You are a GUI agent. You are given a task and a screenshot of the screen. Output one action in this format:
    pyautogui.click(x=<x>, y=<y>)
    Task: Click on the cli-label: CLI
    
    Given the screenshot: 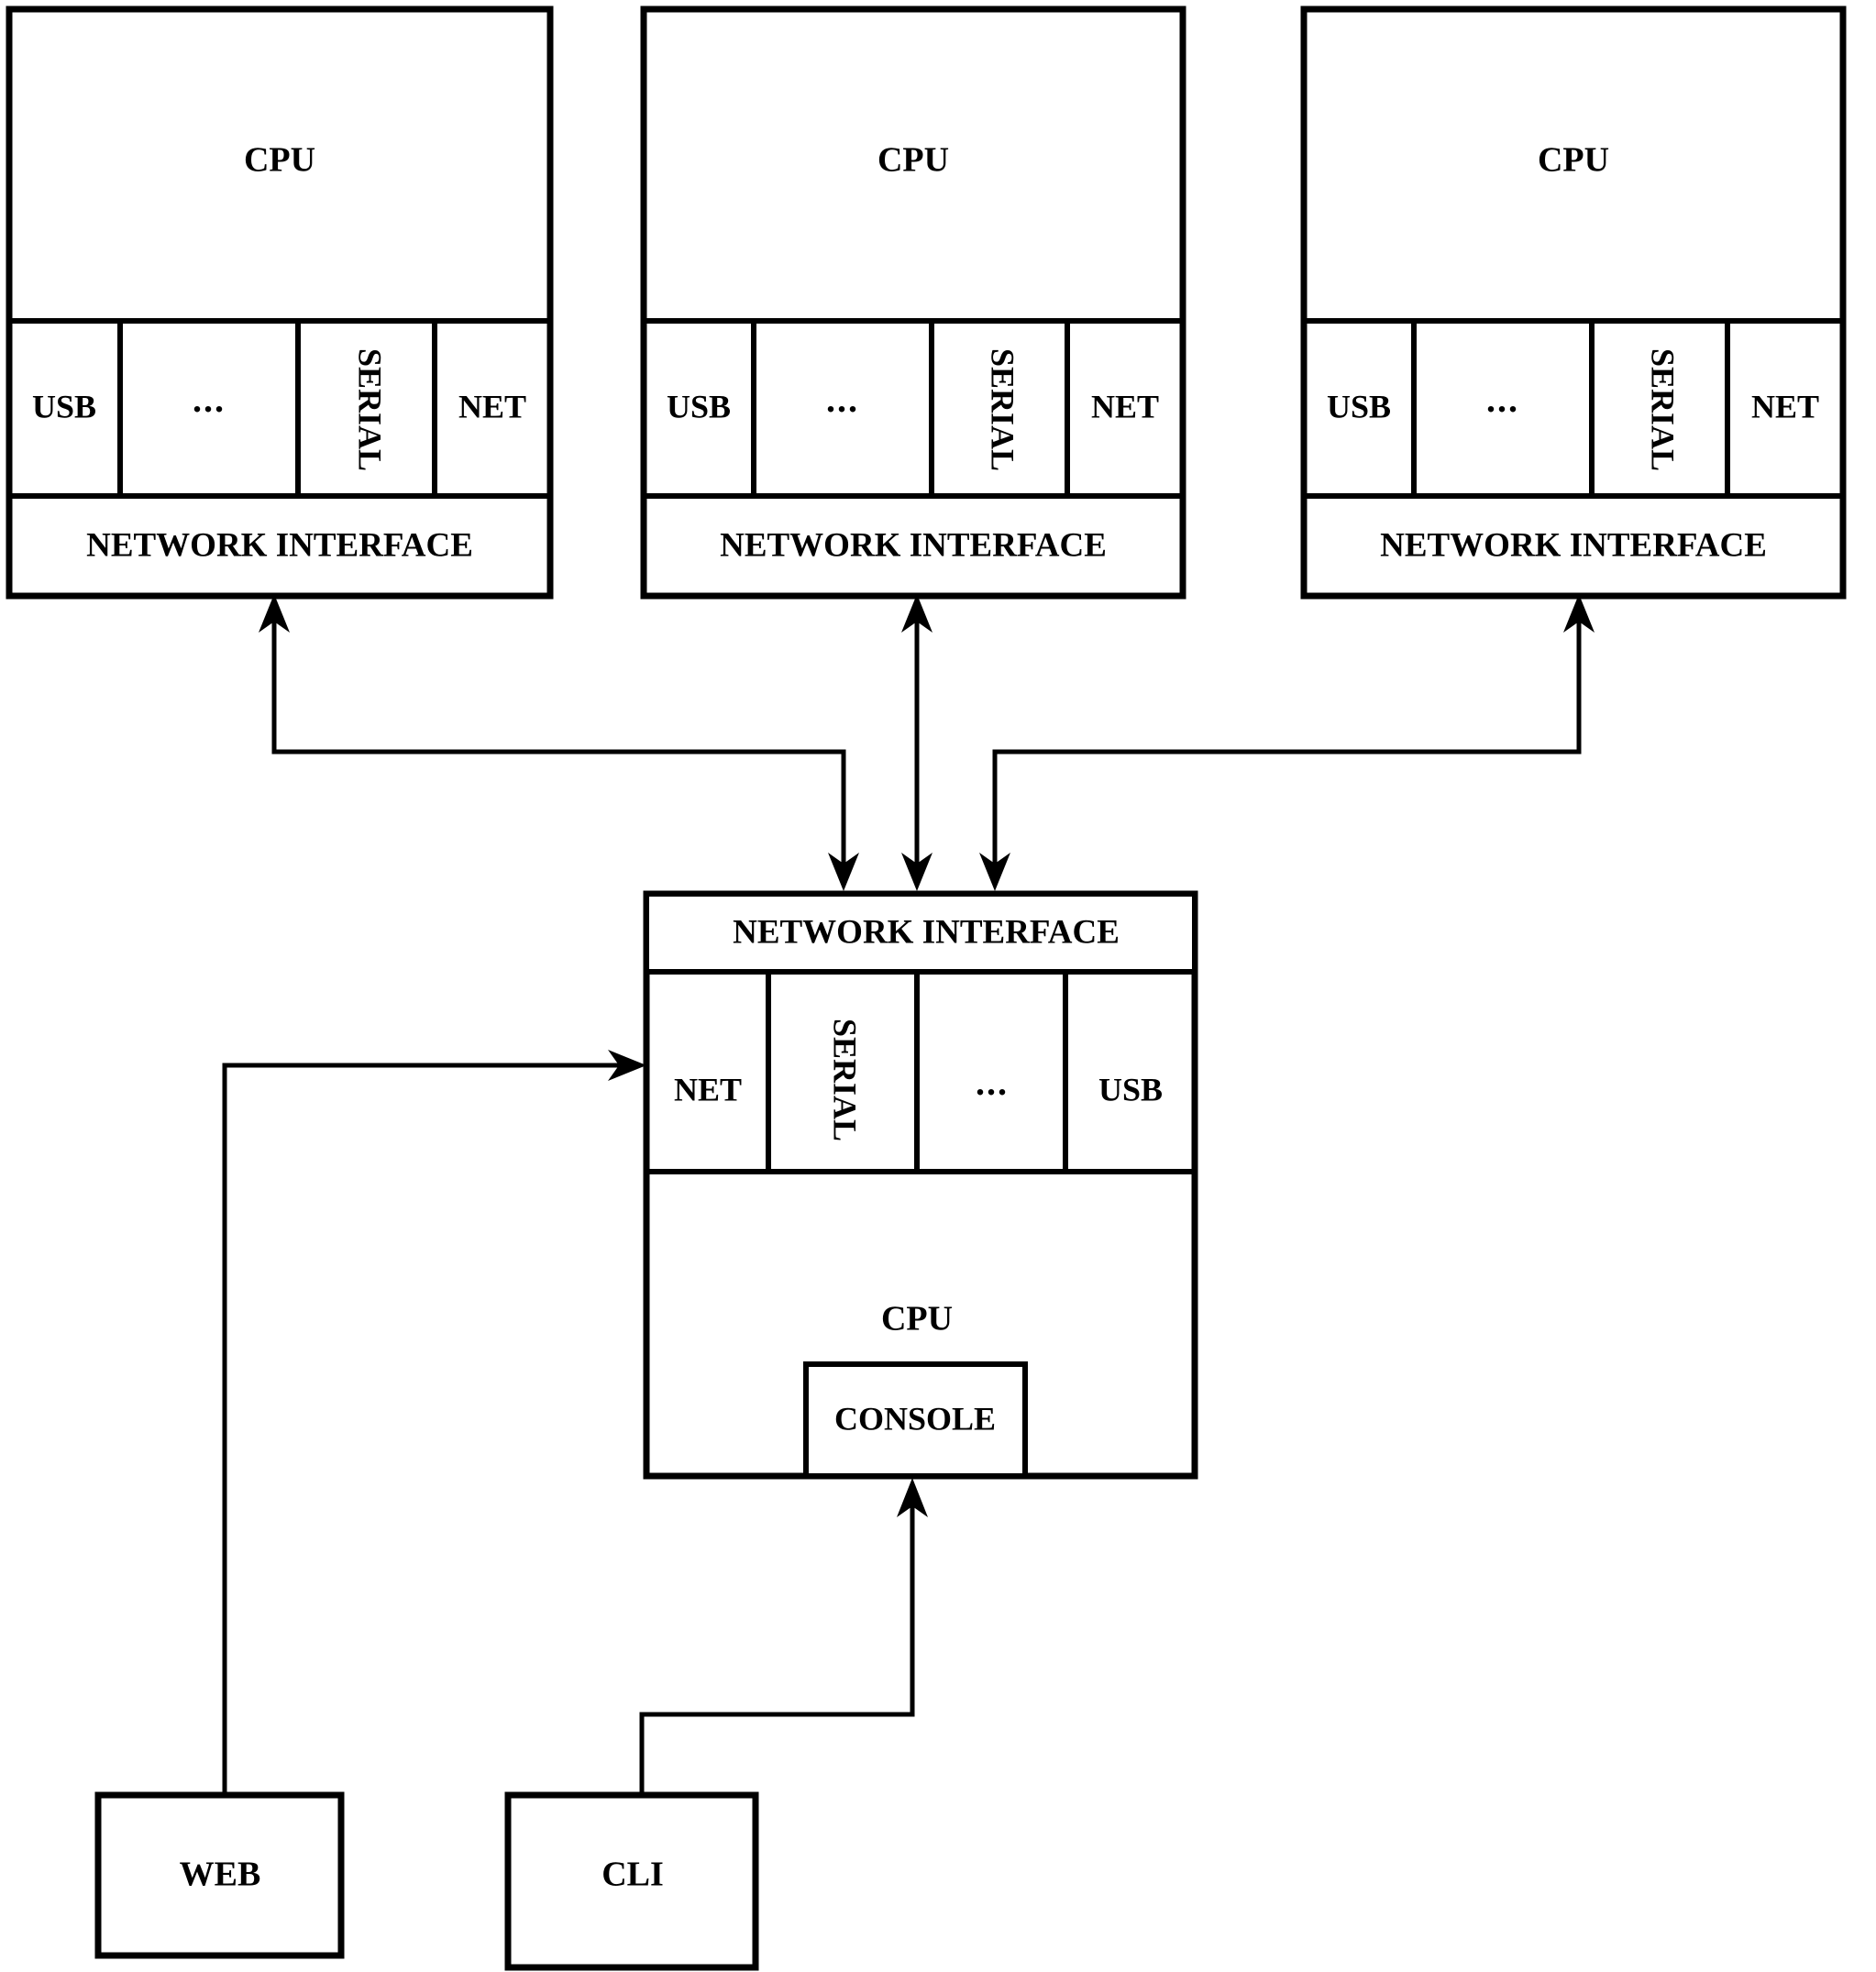 What is the action you would take?
    pyautogui.click(x=632, y=1875)
    